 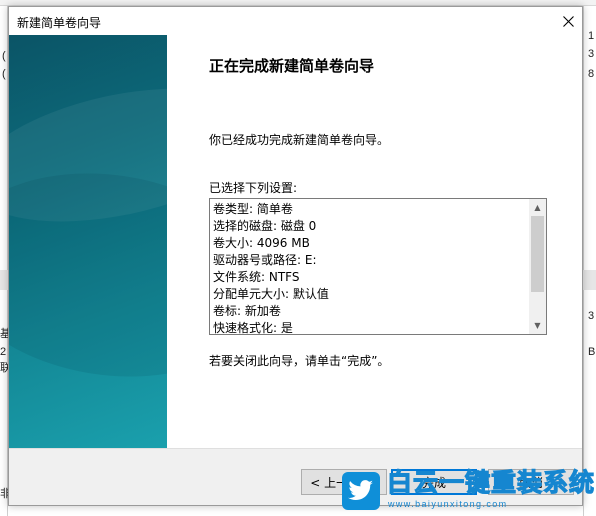 What do you see at coordinates (344, 482) in the screenshot?
I see `back-button: < 上一步(B)` at bounding box center [344, 482].